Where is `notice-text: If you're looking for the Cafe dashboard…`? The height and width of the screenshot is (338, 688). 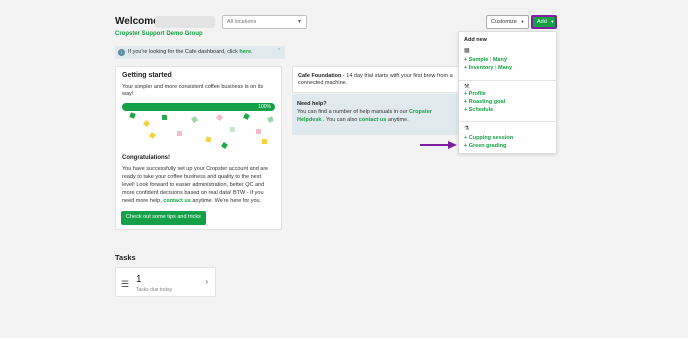
notice-text: If you're looking for the Cafe dashboard… is located at coordinates (183, 52).